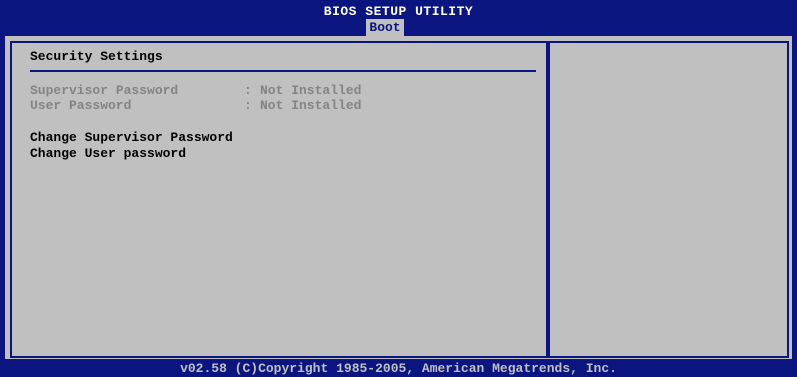 The width and height of the screenshot is (797, 377). What do you see at coordinates (311, 105) in the screenshot?
I see `user-password-status: Not Installed` at bounding box center [311, 105].